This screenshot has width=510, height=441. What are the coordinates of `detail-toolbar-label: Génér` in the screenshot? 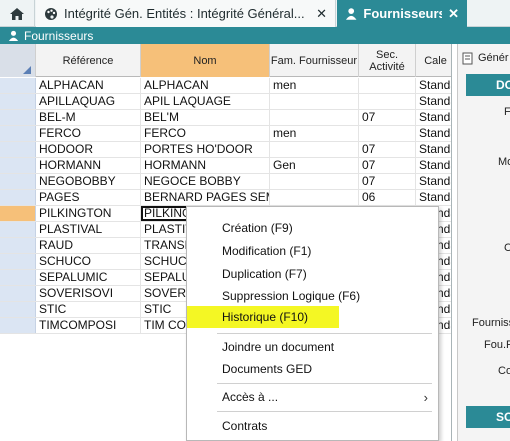 It's located at (493, 58).